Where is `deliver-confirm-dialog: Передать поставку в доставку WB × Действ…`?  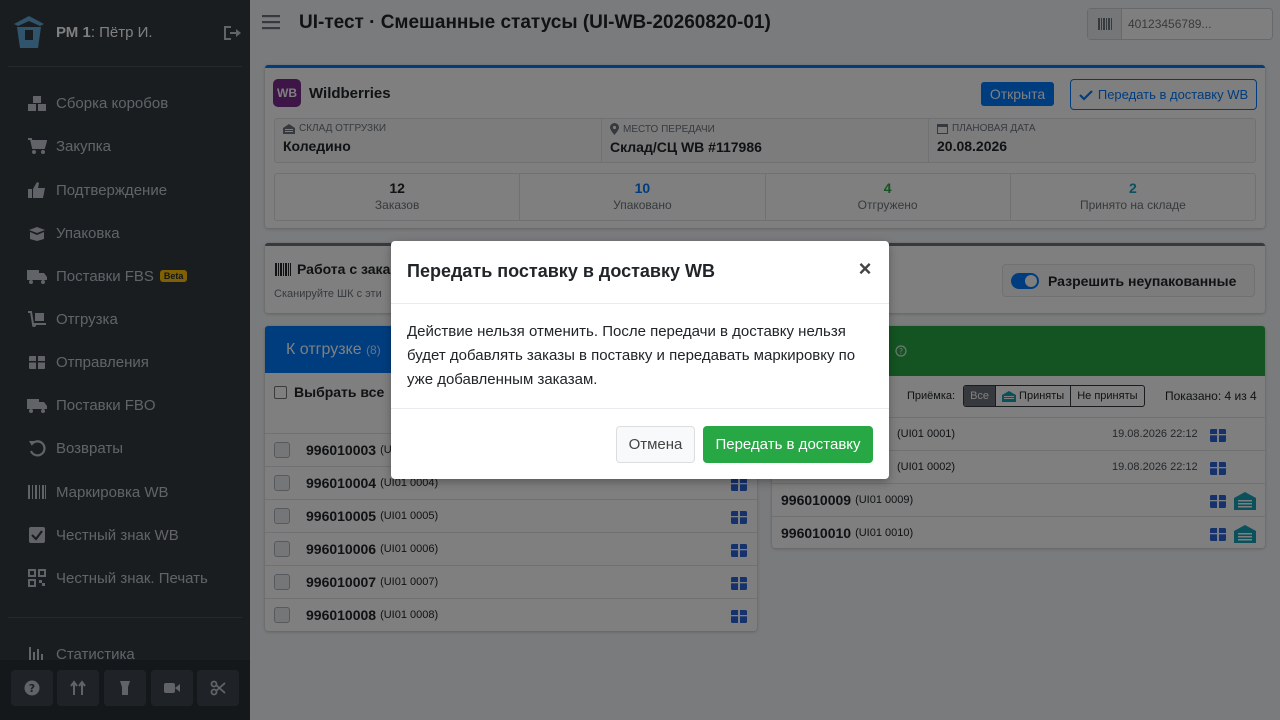 deliver-confirm-dialog: Передать поставку в доставку WB × Действ… is located at coordinates (640, 360).